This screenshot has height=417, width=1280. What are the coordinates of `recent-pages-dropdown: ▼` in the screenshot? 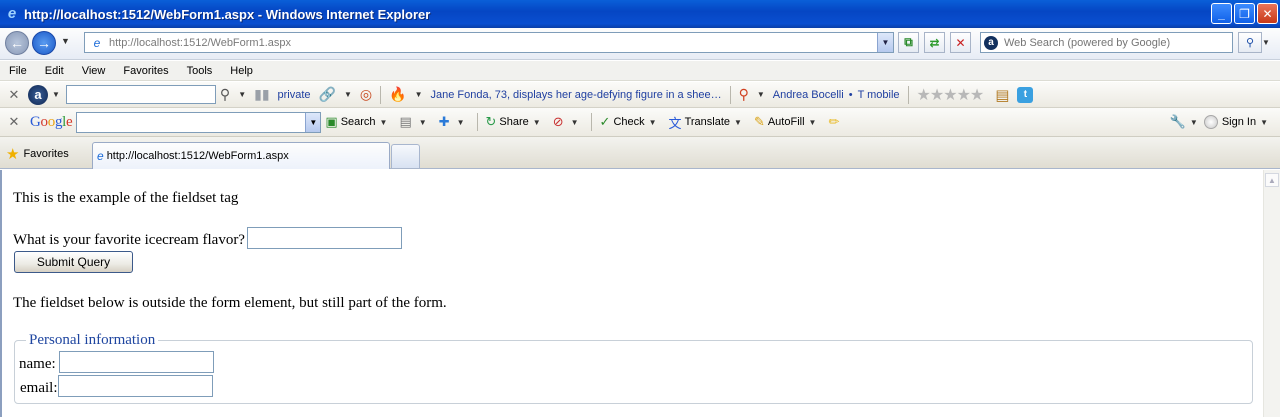 It's located at (65, 41).